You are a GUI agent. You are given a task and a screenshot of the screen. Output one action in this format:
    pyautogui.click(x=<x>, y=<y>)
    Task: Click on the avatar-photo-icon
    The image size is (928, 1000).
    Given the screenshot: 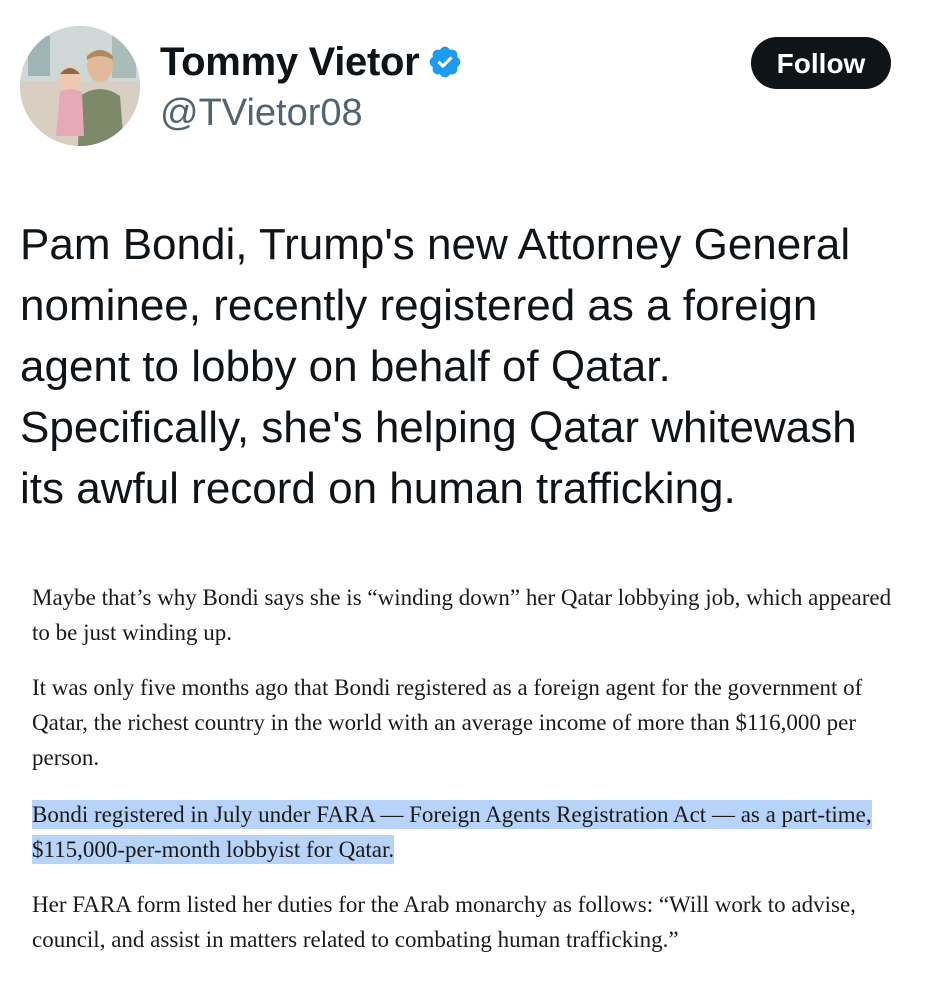 What is the action you would take?
    pyautogui.click(x=80, y=86)
    